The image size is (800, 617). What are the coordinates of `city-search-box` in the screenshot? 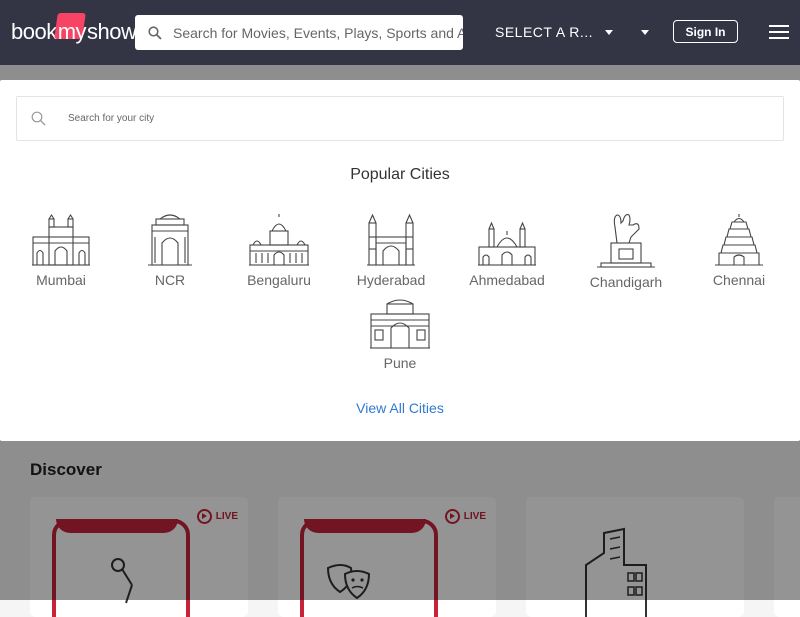 It's located at (400, 118).